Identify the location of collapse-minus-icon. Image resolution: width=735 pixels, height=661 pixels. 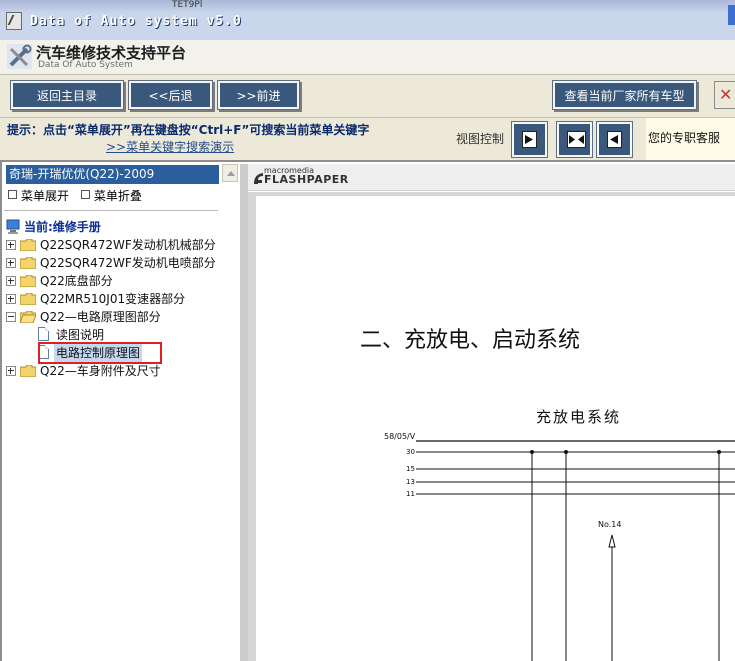
(11, 317).